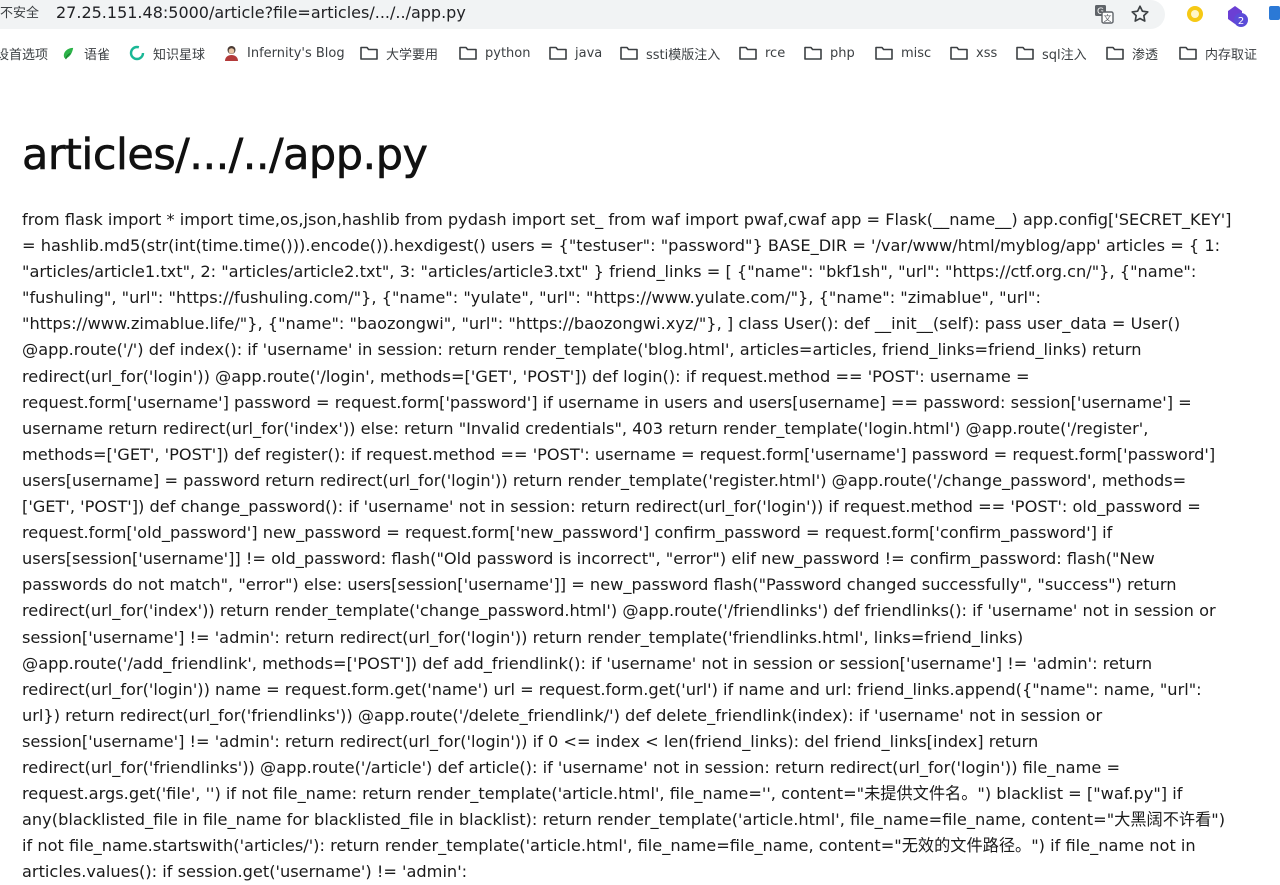 The width and height of the screenshot is (1280, 885). I want to click on bookmark-item: 知识星球, so click(167, 53).